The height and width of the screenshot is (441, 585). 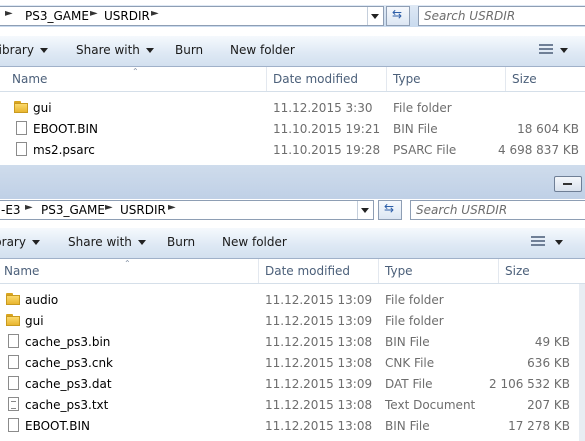 What do you see at coordinates (292, 108) in the screenshot?
I see `list-item: gui 11.12.2015 3:30 File folder` at bounding box center [292, 108].